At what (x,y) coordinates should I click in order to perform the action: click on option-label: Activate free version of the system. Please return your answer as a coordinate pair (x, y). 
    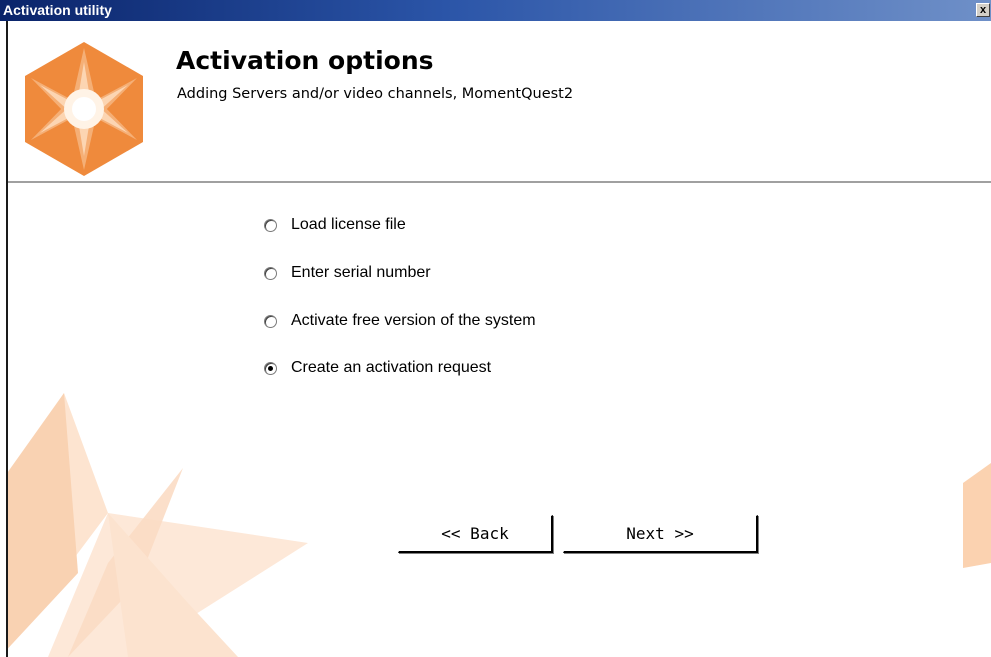
    Looking at the image, I should click on (413, 320).